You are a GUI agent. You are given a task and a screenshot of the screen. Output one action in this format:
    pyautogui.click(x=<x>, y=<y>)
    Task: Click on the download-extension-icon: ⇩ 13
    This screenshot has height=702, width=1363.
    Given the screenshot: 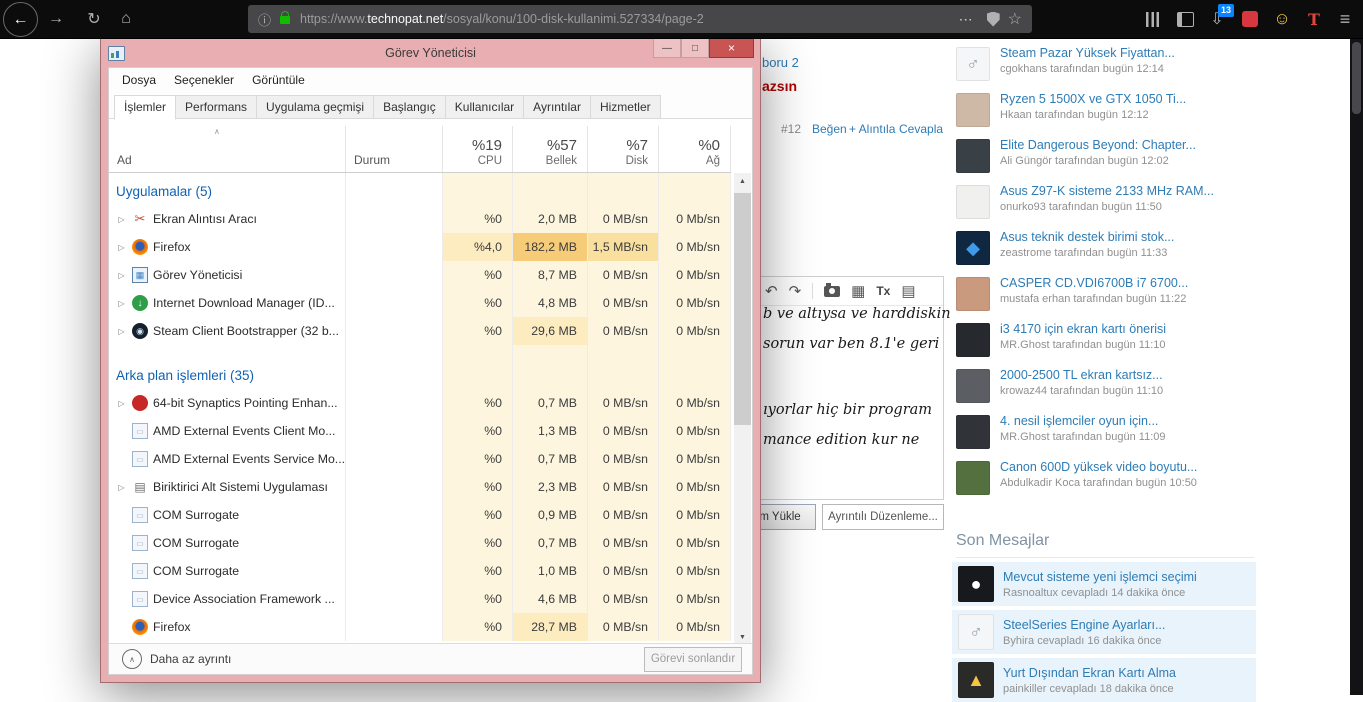 What is the action you would take?
    pyautogui.click(x=1218, y=19)
    